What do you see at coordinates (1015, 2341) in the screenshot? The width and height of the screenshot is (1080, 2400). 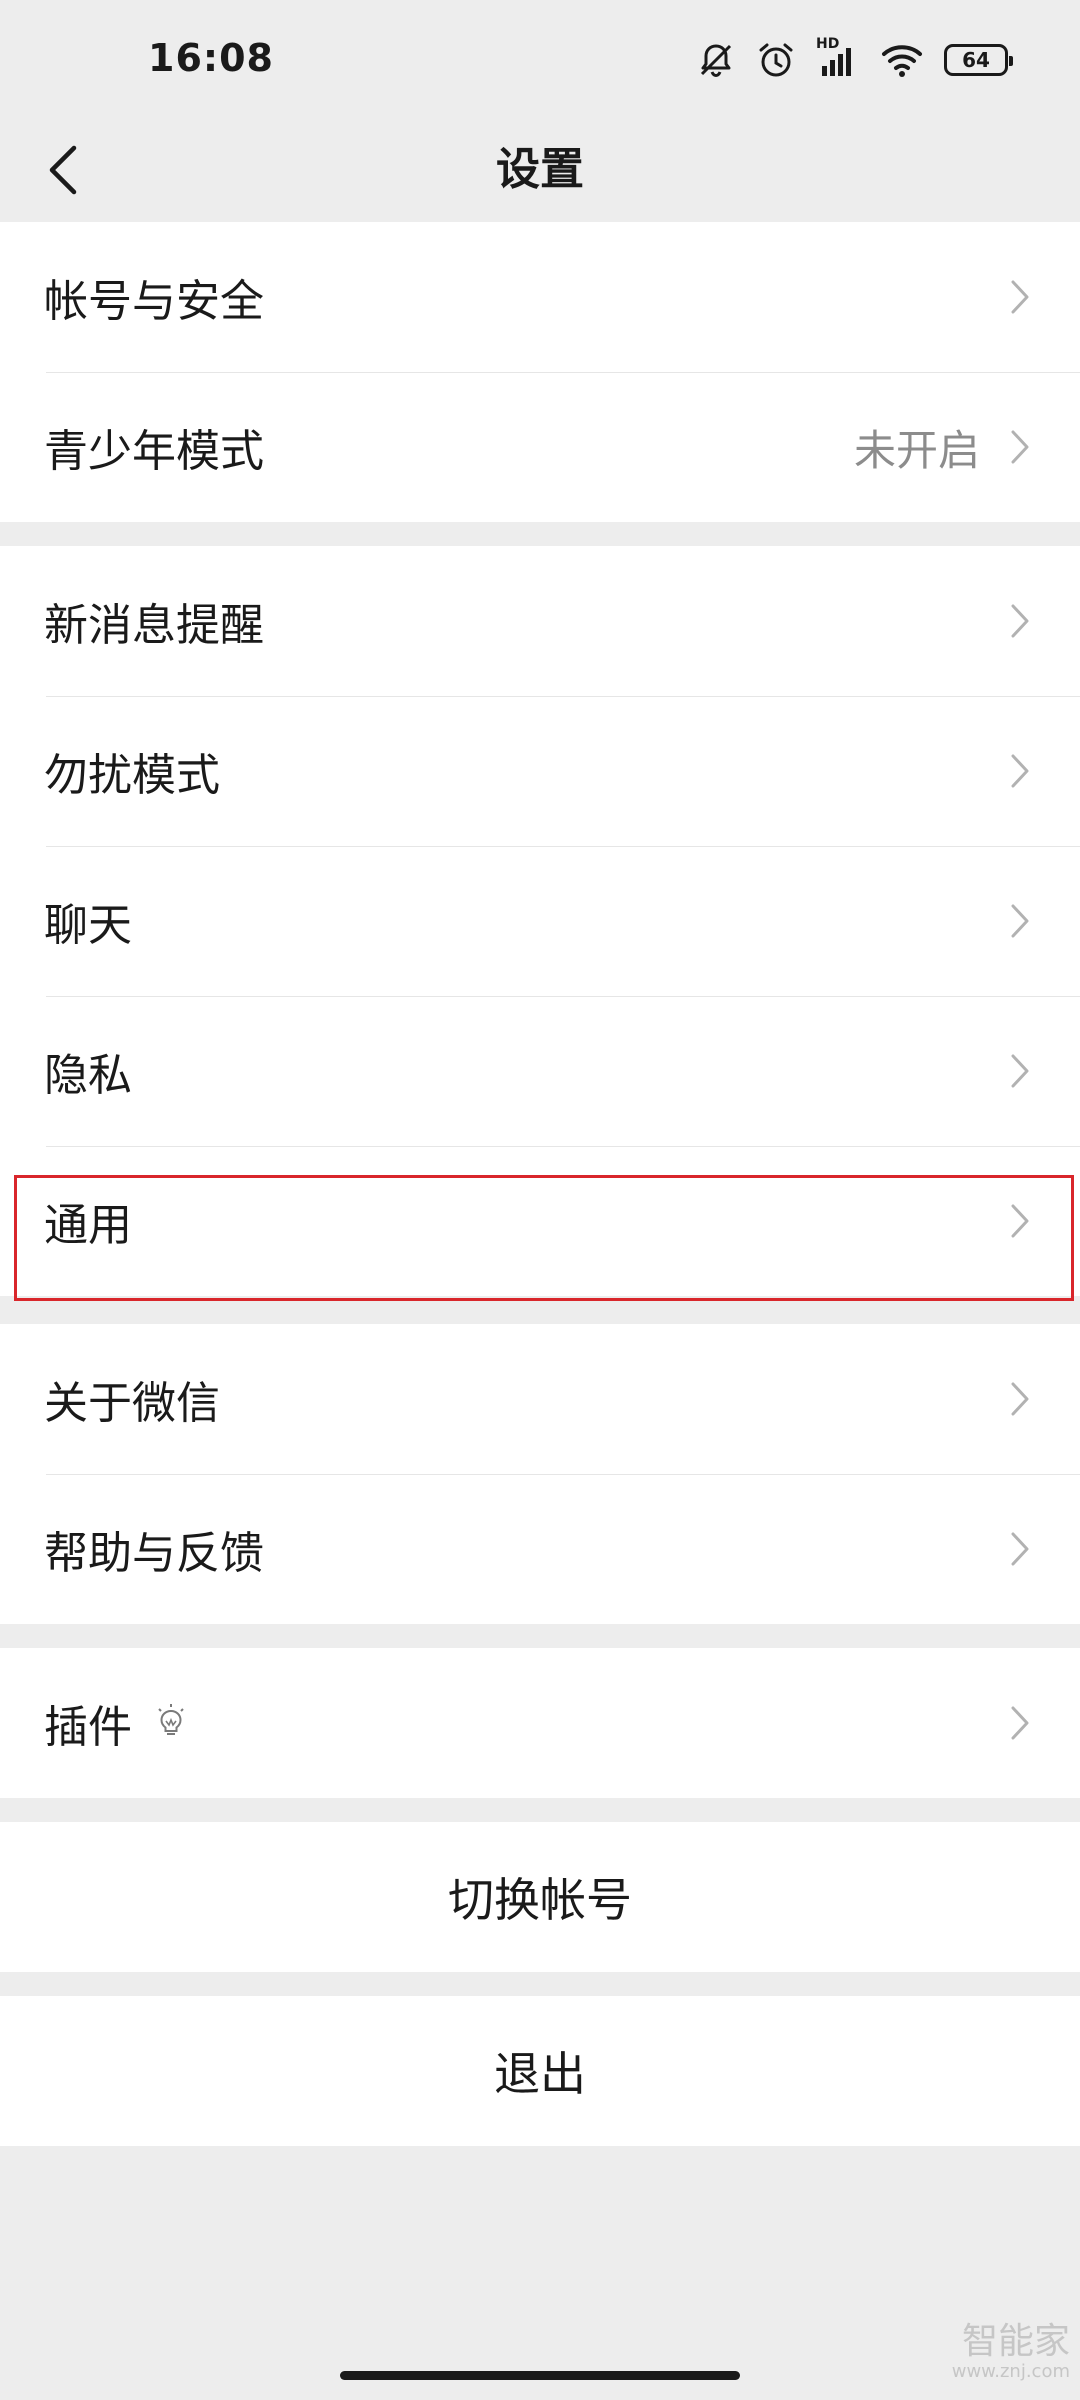 I see `watermark-text: 智能家` at bounding box center [1015, 2341].